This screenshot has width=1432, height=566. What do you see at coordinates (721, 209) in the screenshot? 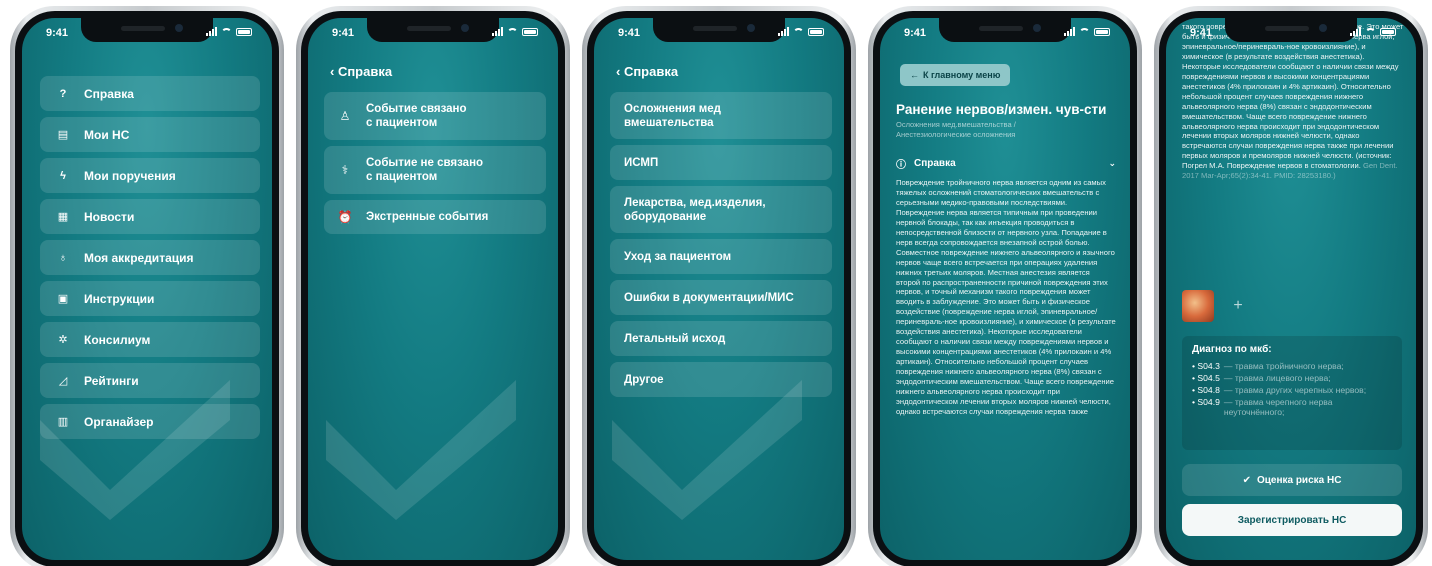
I see `subcategory-item: Лекарства, мед.изделия, оборудование` at bounding box center [721, 209].